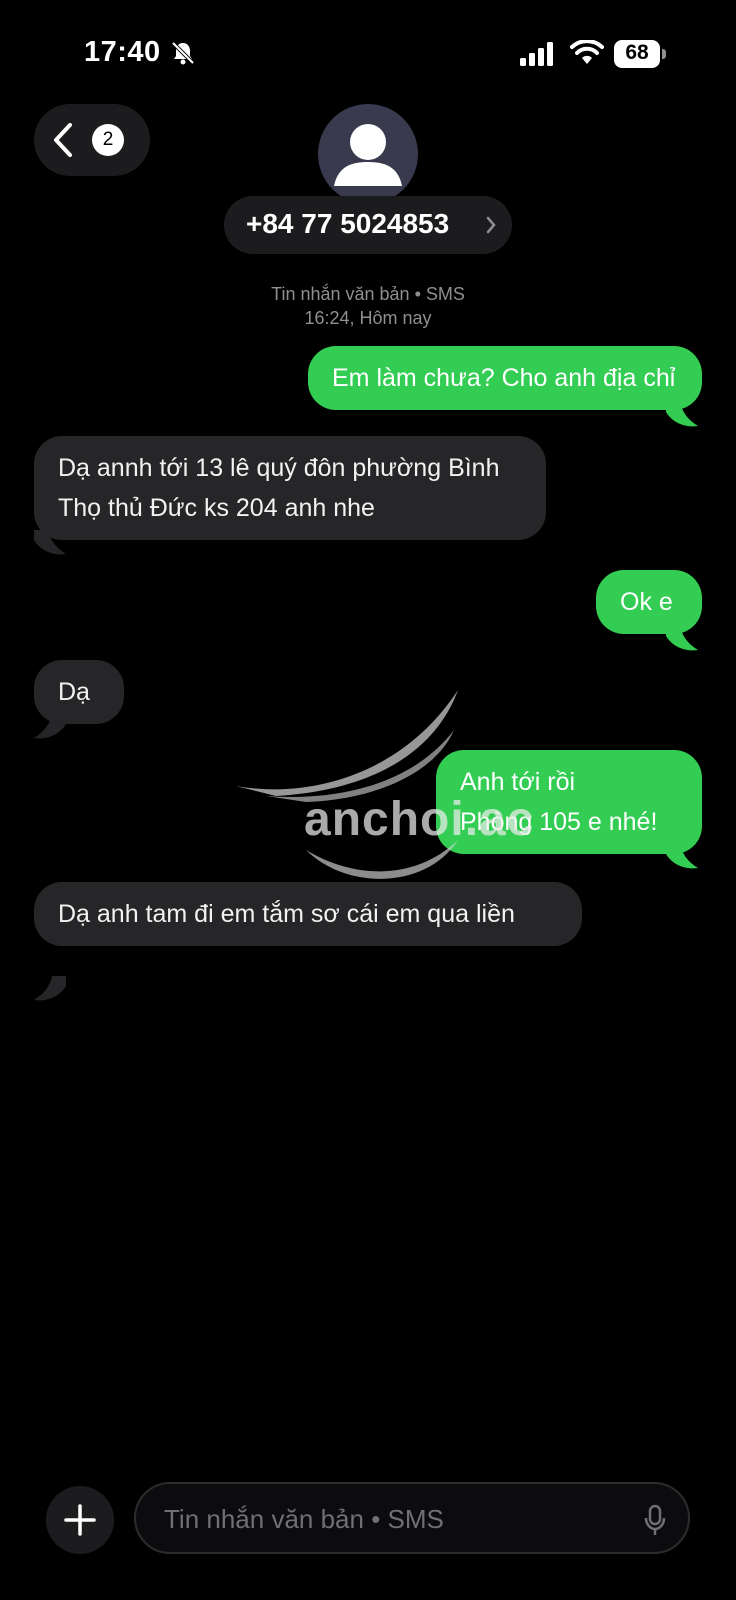 The image size is (736, 1600). What do you see at coordinates (655, 1520) in the screenshot?
I see `microphone-icon` at bounding box center [655, 1520].